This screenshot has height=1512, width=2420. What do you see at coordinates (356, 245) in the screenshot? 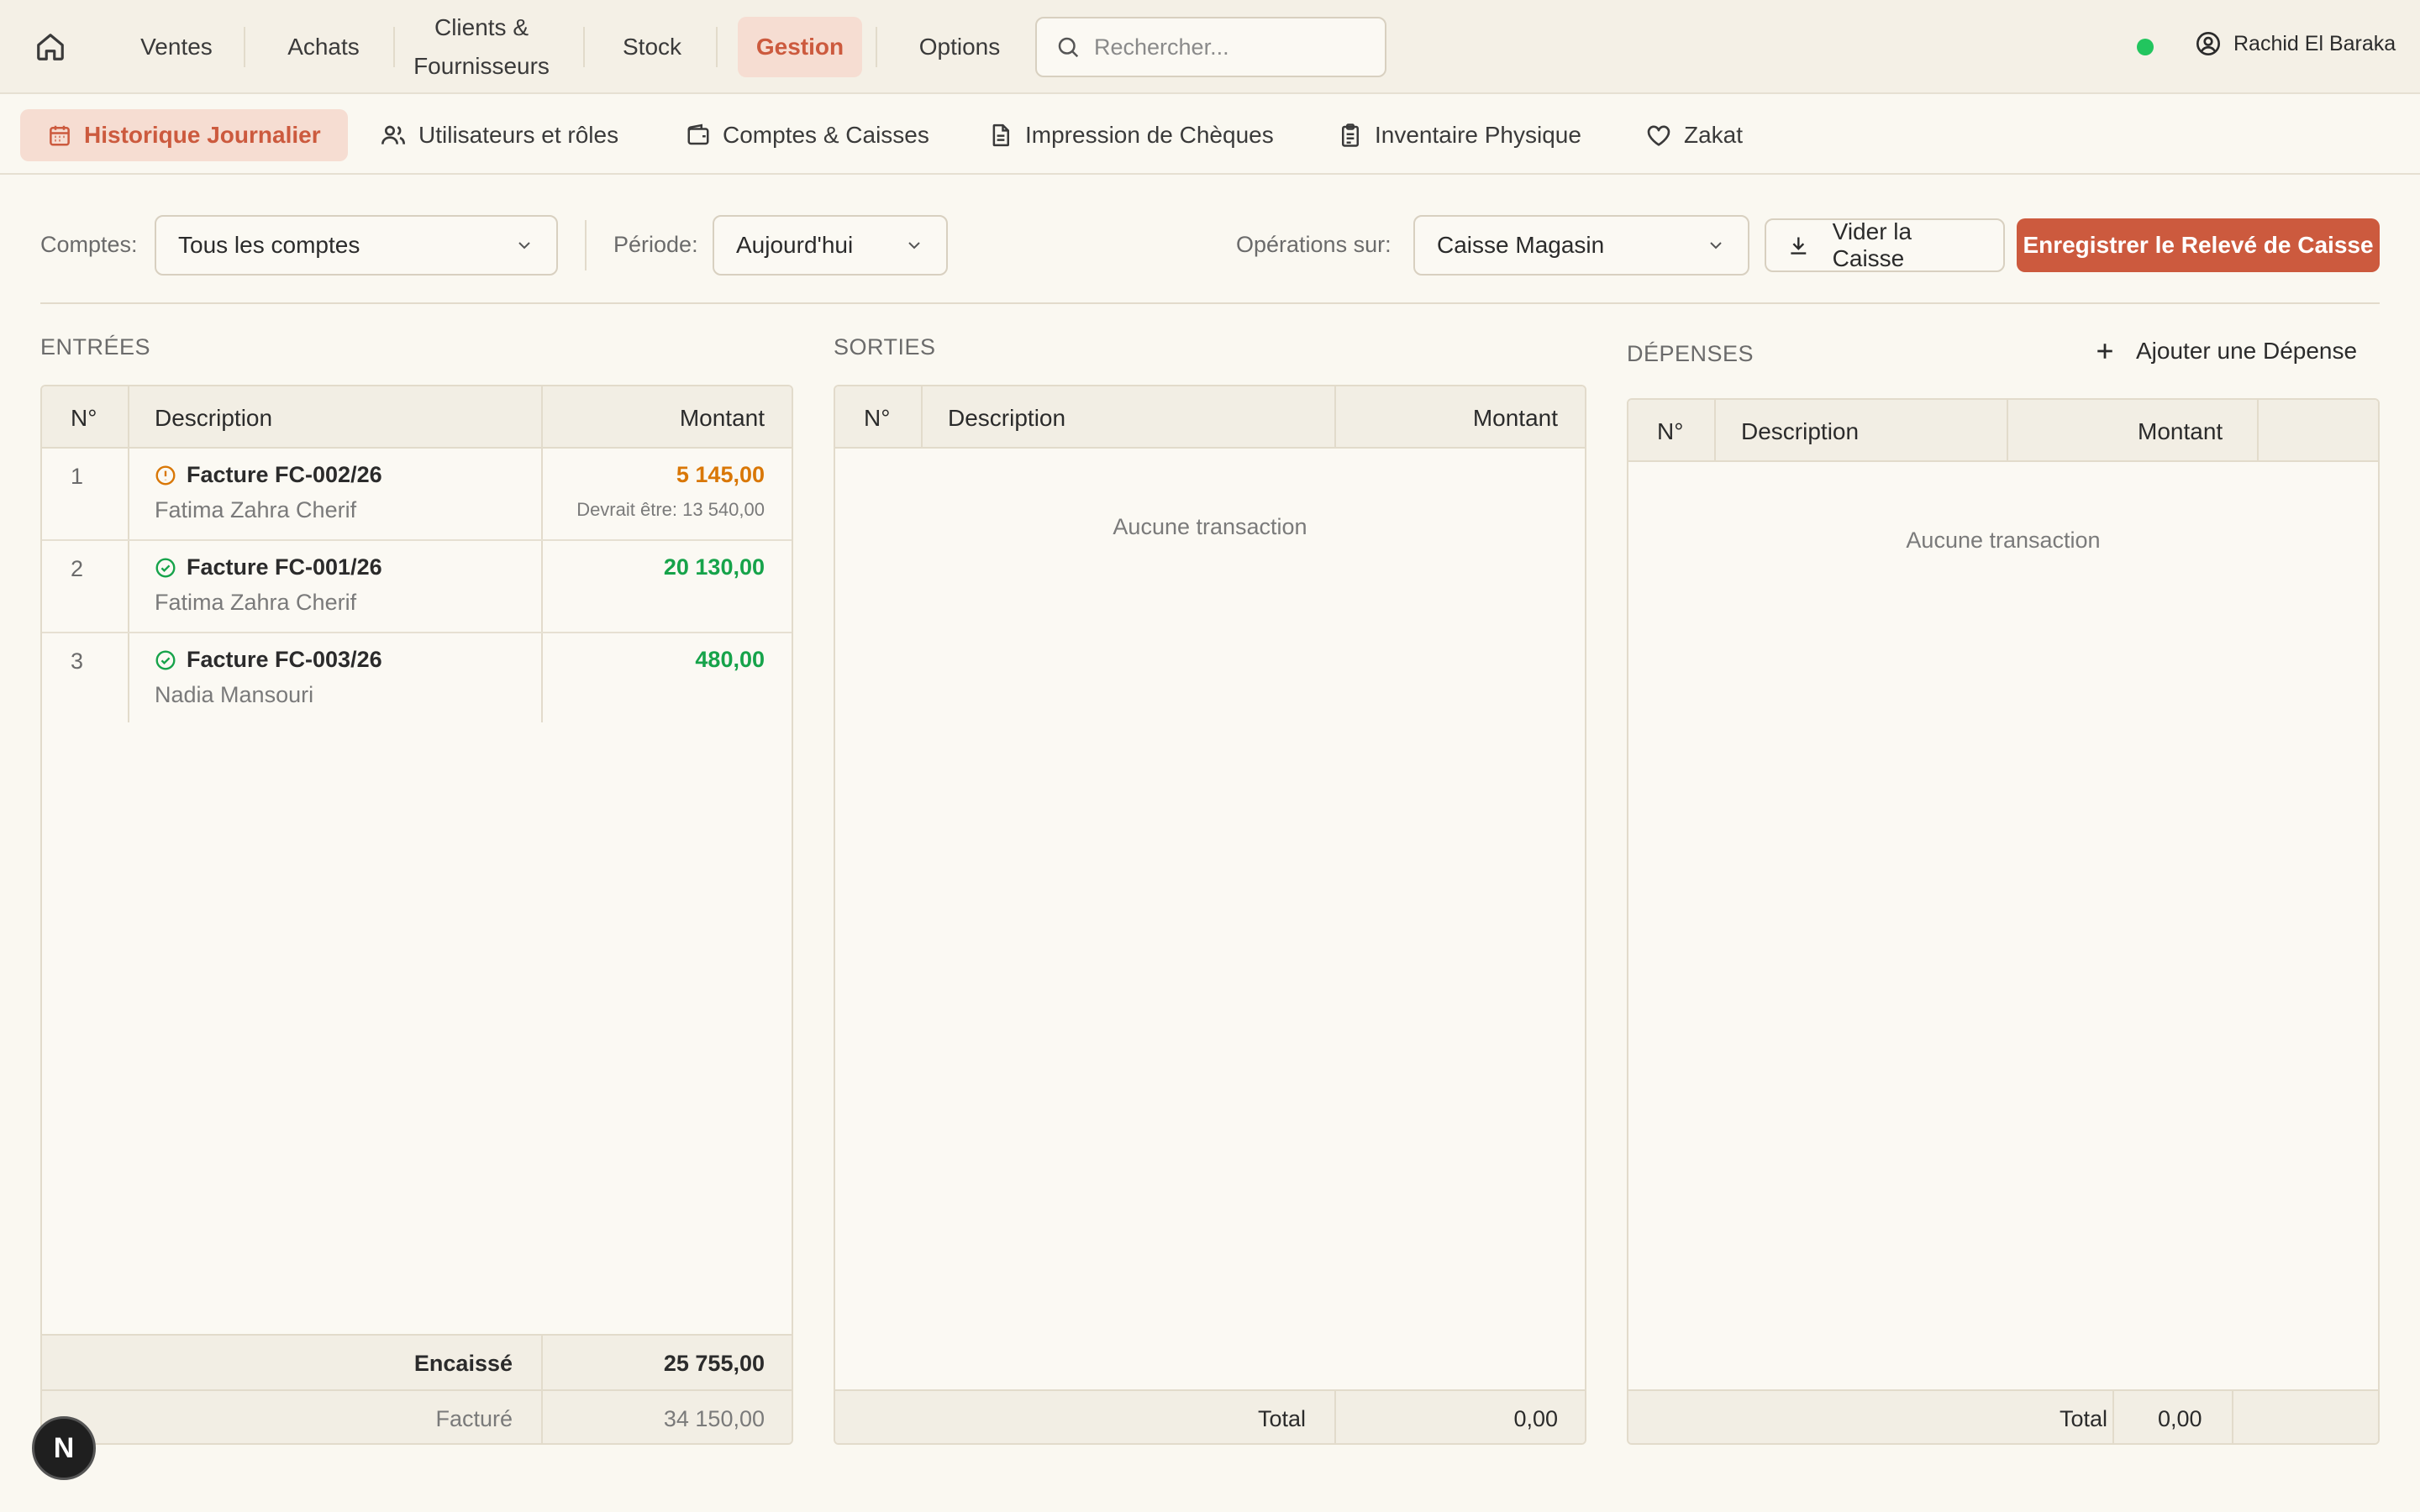
I see `accounts-select: Tous les comptes` at bounding box center [356, 245].